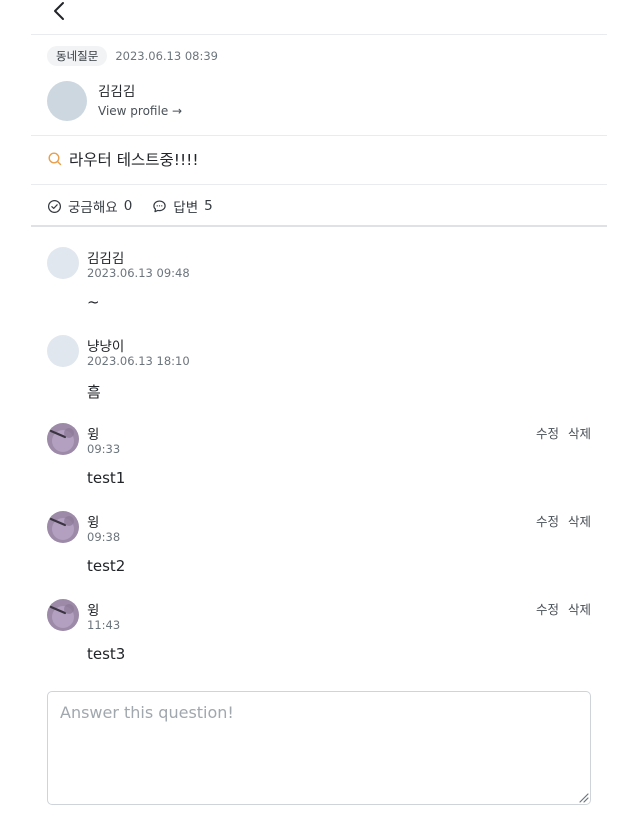 The height and width of the screenshot is (817, 630). What do you see at coordinates (104, 537) in the screenshot?
I see `answer-time: 09:38` at bounding box center [104, 537].